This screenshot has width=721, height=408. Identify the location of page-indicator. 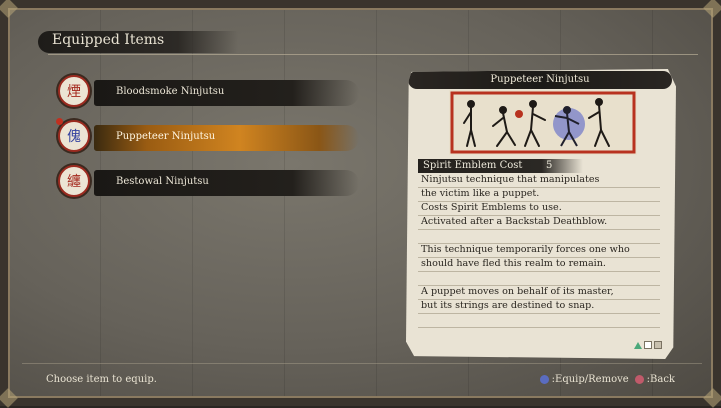
(648, 345).